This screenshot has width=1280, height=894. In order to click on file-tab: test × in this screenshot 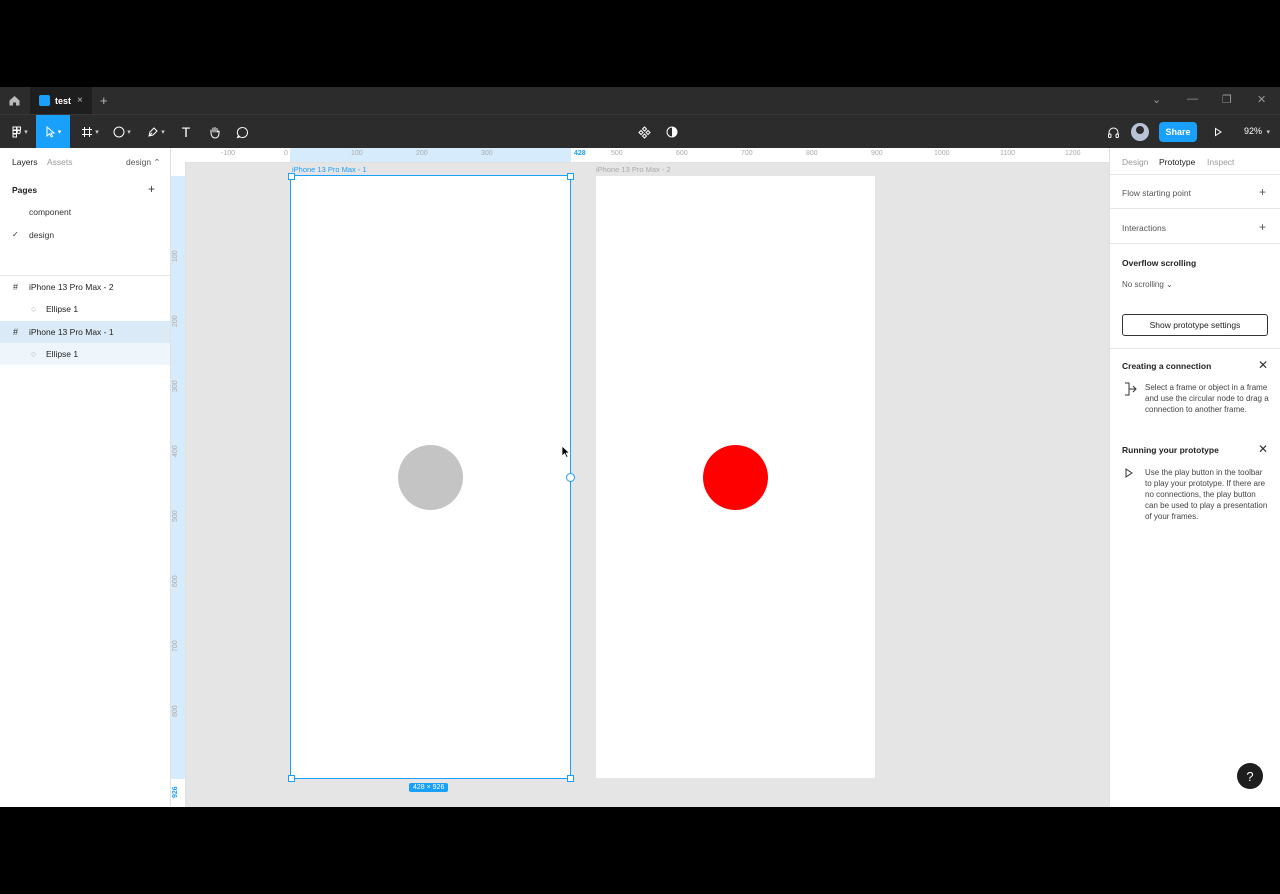, I will do `click(61, 100)`.